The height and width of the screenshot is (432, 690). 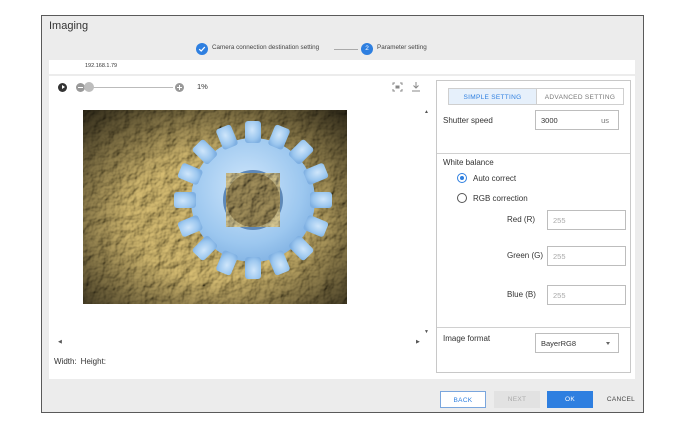 What do you see at coordinates (586, 295) in the screenshot?
I see `blue-input: 255` at bounding box center [586, 295].